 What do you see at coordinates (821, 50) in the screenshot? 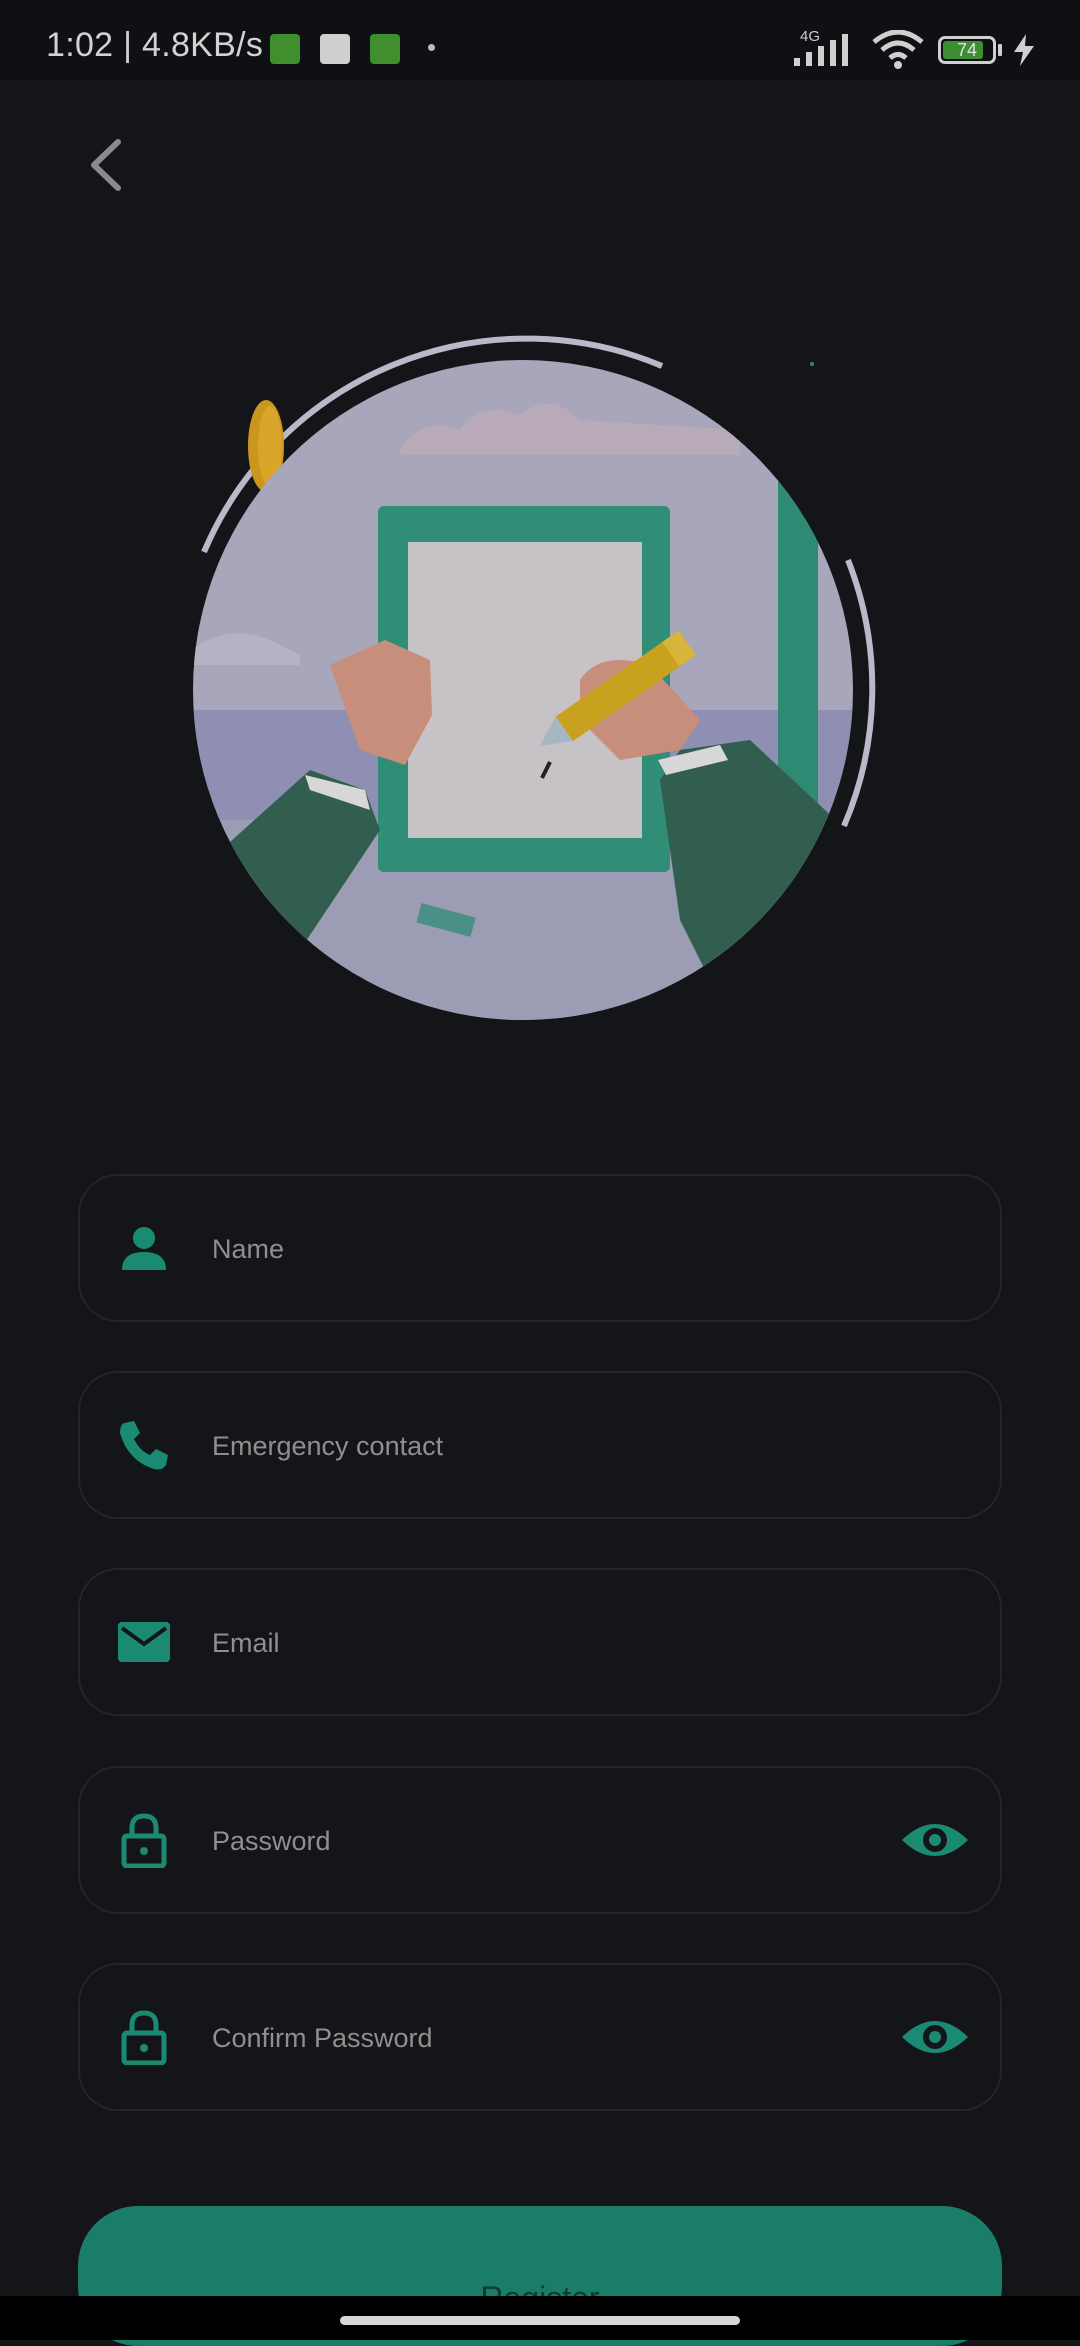
I see `signal-icon` at bounding box center [821, 50].